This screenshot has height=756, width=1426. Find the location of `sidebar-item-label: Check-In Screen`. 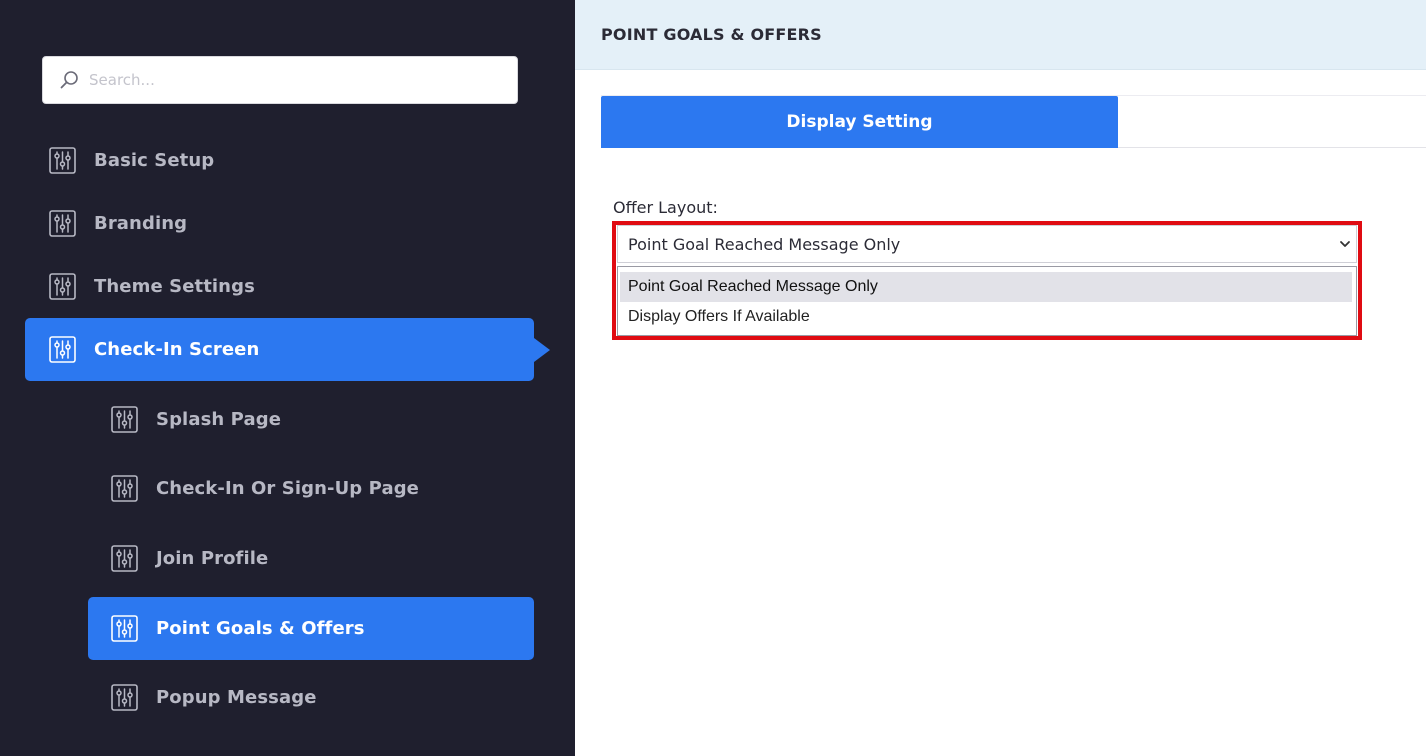

sidebar-item-label: Check-In Screen is located at coordinates (177, 349).